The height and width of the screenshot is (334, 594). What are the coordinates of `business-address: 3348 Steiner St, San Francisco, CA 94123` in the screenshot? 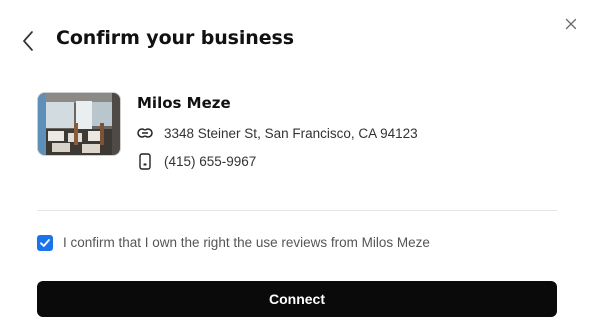 It's located at (277, 133).